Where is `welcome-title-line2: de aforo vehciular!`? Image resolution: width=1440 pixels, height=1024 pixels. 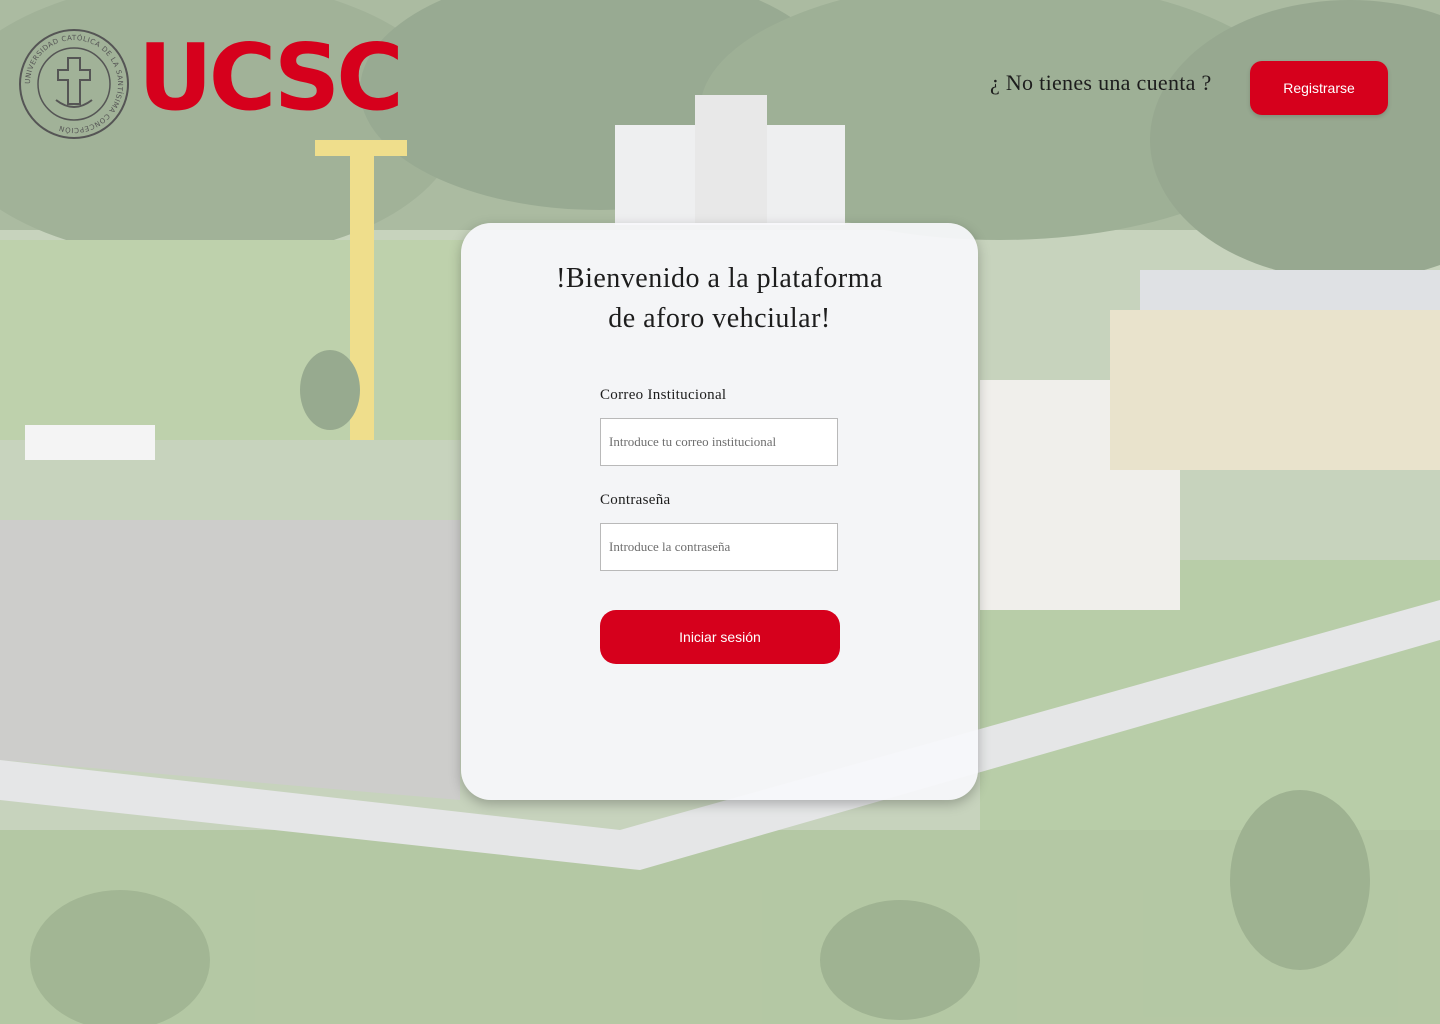
welcome-title-line2: de aforo vehciular! is located at coordinates (719, 318).